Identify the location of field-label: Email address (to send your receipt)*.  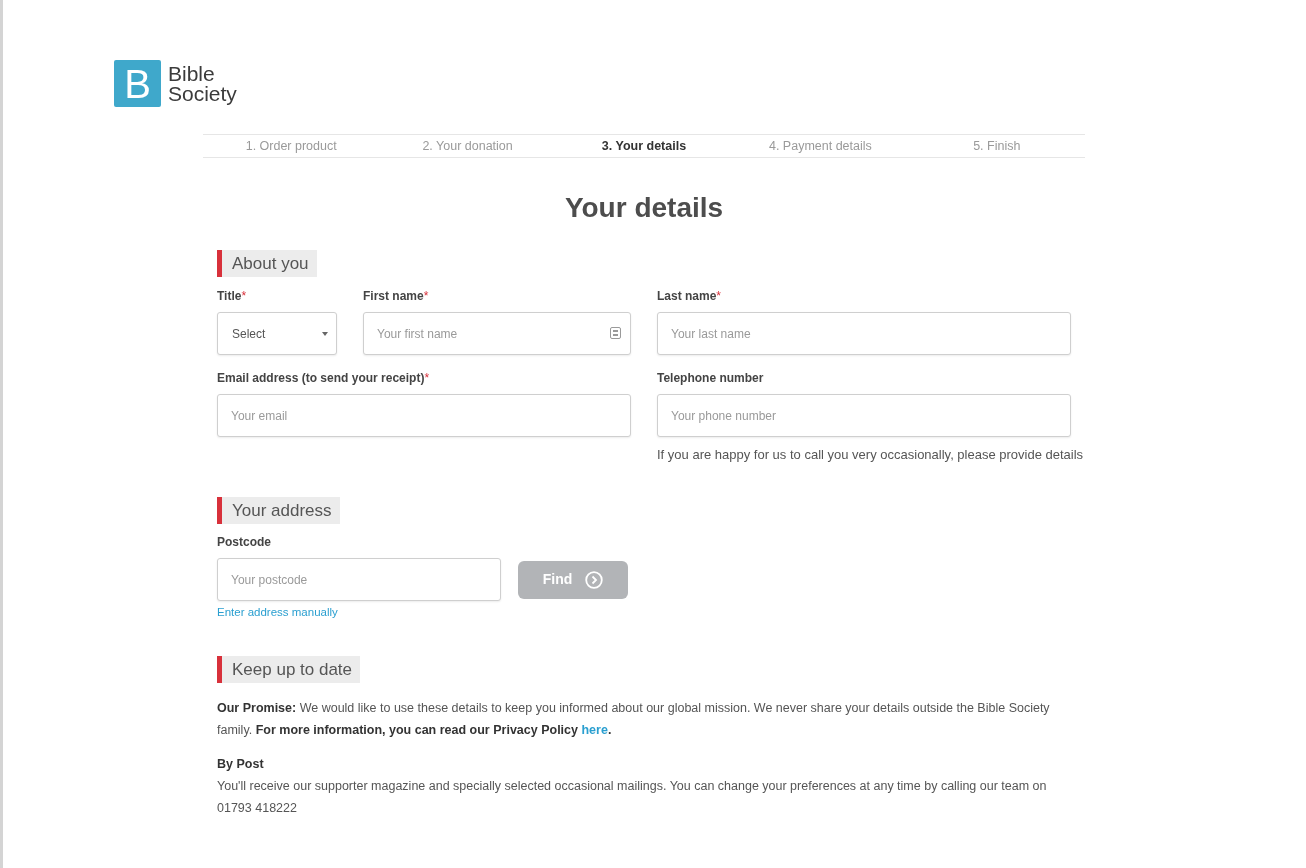
(323, 378).